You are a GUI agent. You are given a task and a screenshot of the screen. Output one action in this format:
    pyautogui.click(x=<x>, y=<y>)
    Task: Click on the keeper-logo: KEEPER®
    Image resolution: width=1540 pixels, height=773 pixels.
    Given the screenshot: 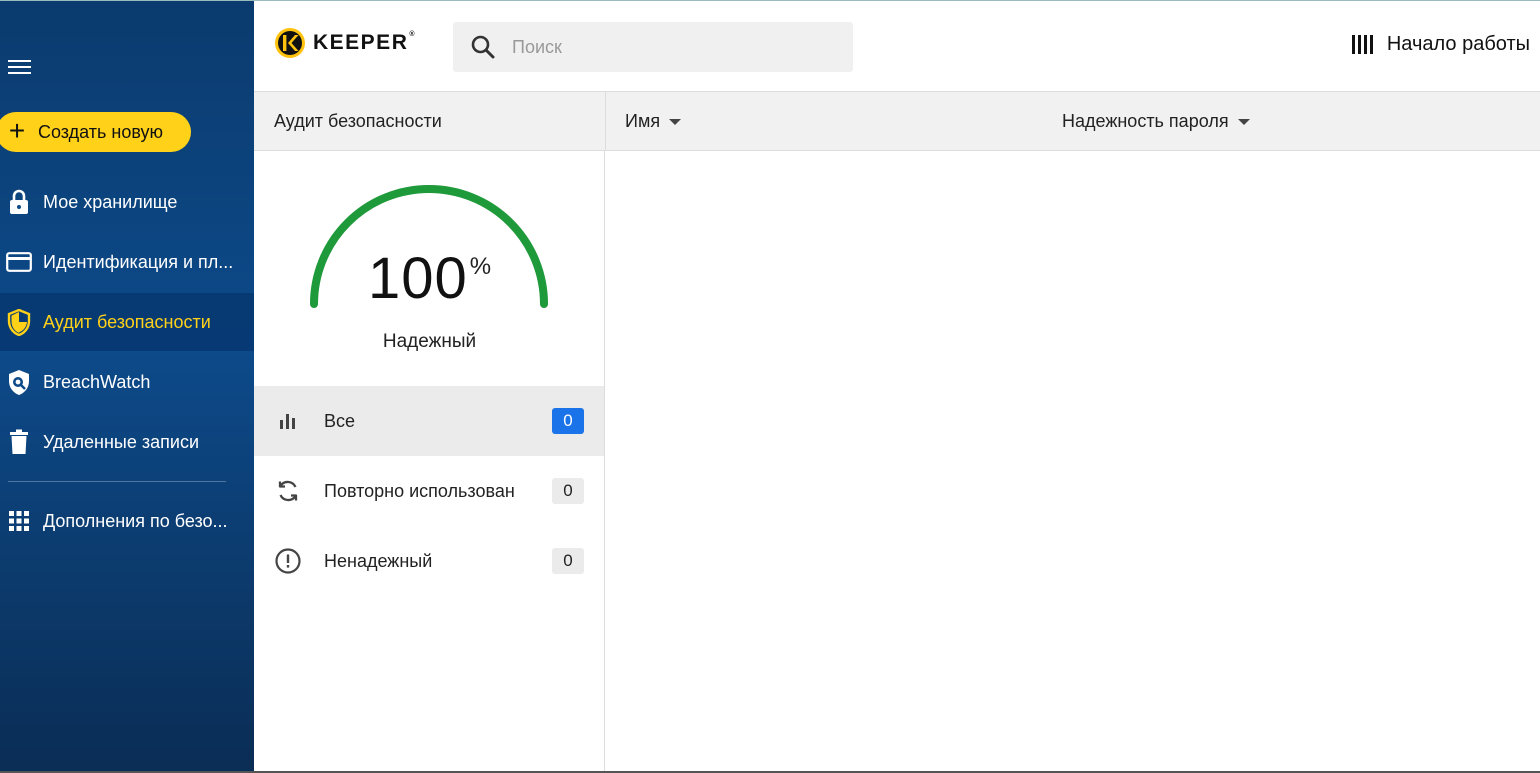 What is the action you would take?
    pyautogui.click(x=345, y=43)
    